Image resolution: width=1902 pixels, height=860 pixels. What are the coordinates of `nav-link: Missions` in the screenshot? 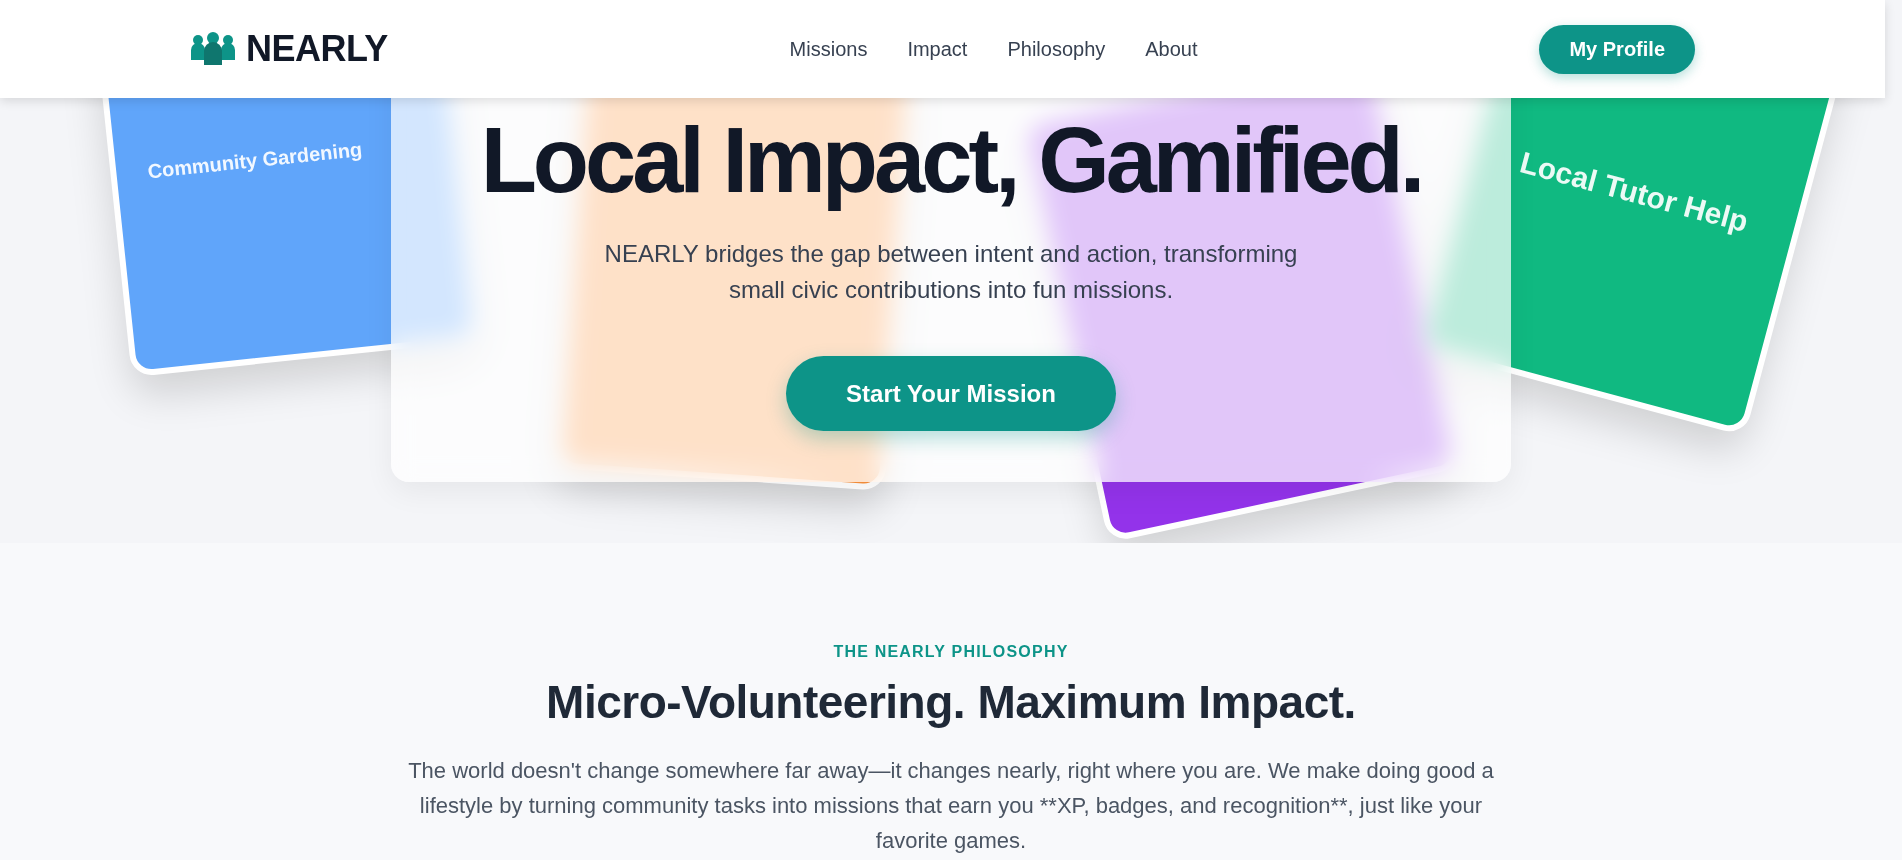 It's located at (828, 49).